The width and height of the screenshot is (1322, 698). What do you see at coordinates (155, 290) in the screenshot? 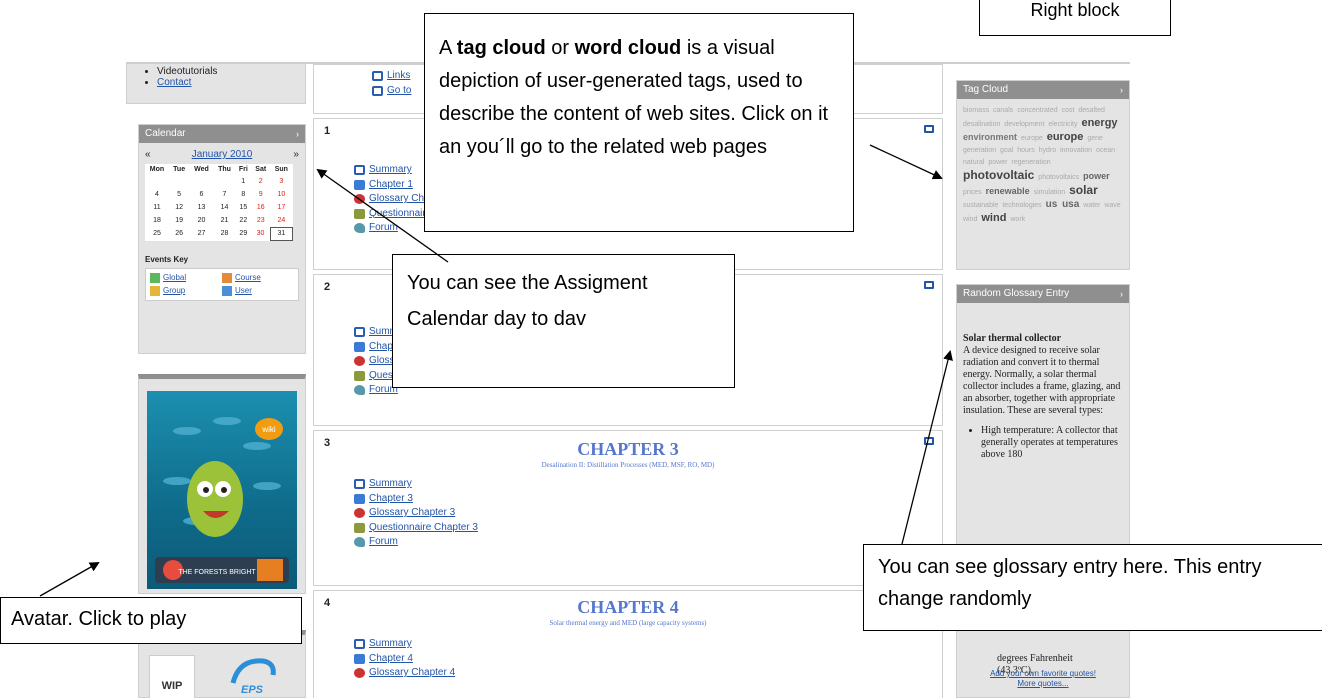
I see `group-swatch` at bounding box center [155, 290].